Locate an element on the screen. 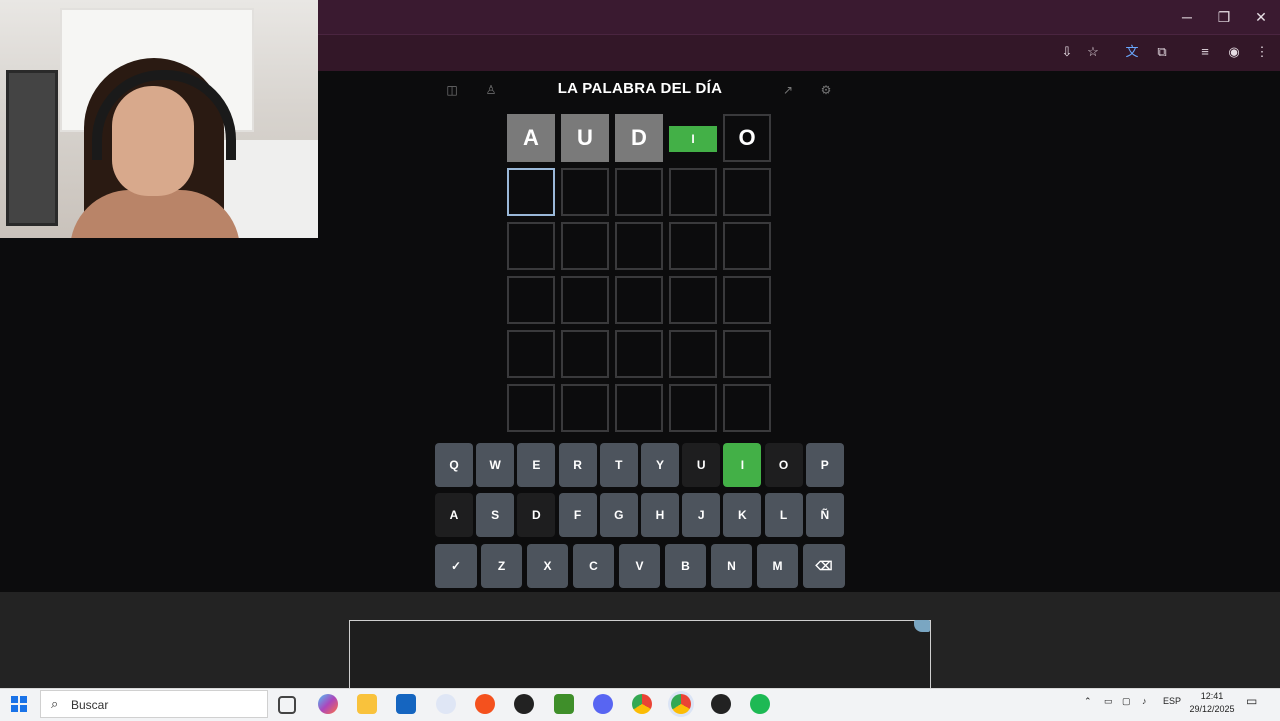 The width and height of the screenshot is (1280, 721). key-ñ: Ñ is located at coordinates (824, 515).